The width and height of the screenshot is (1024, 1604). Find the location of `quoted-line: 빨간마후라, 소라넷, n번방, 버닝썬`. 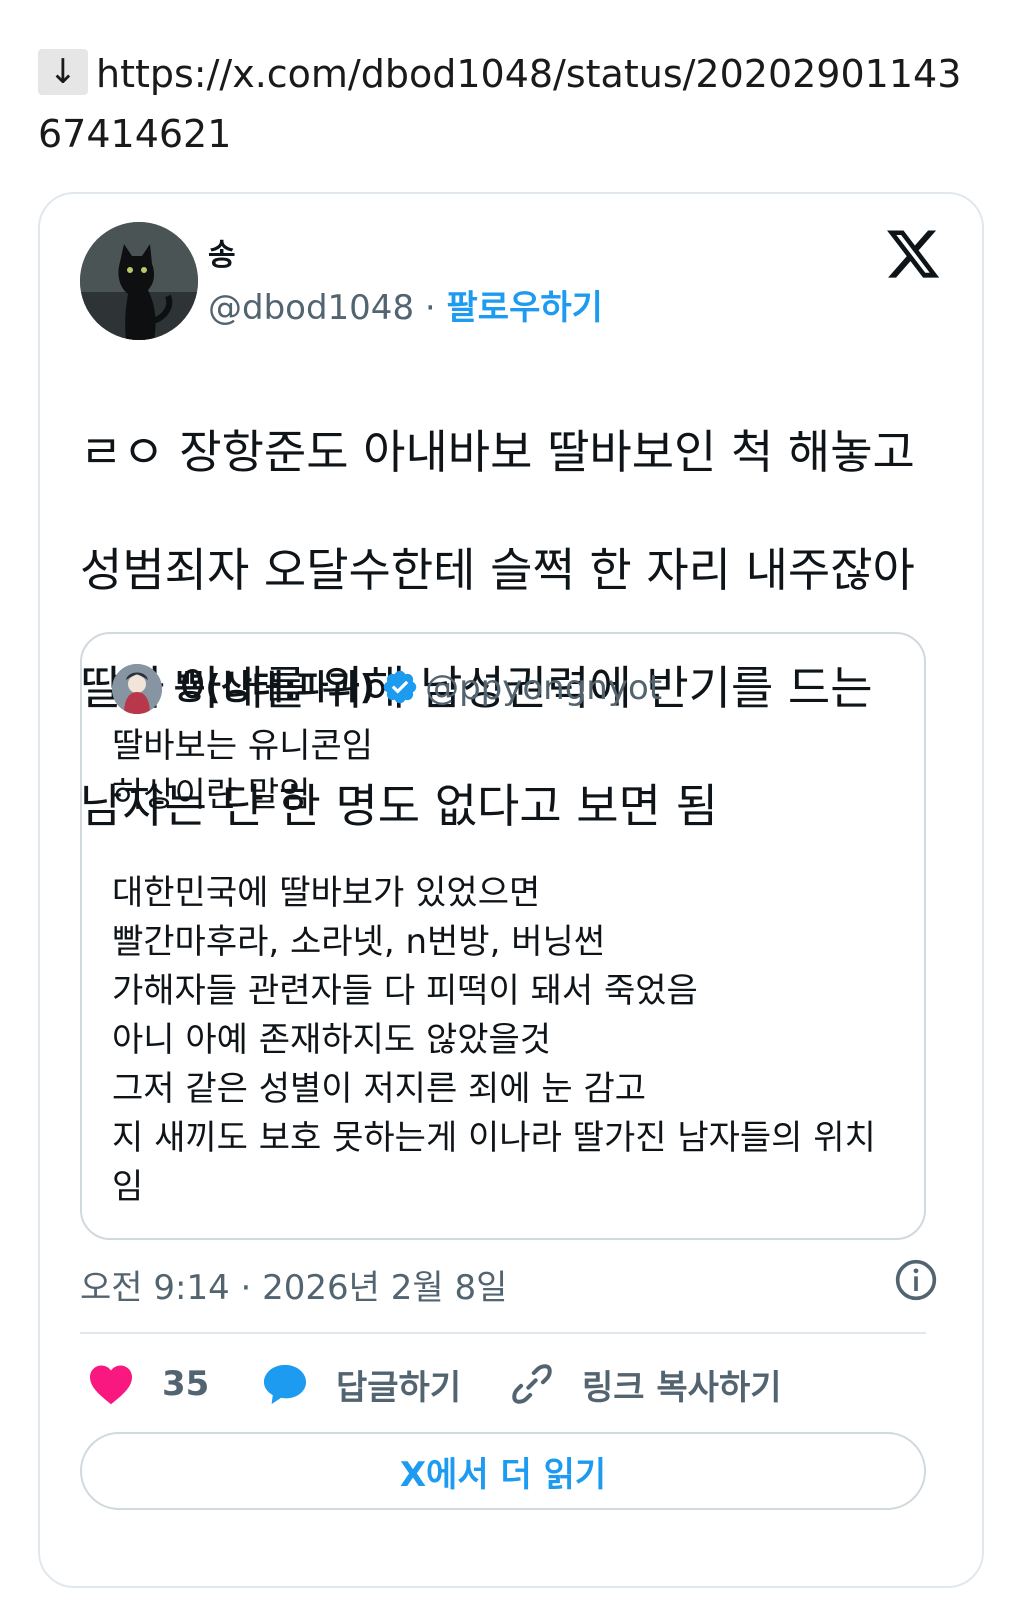

quoted-line: 빨간마후라, 소라넷, n번방, 버닝썬 is located at coordinates (359, 942).